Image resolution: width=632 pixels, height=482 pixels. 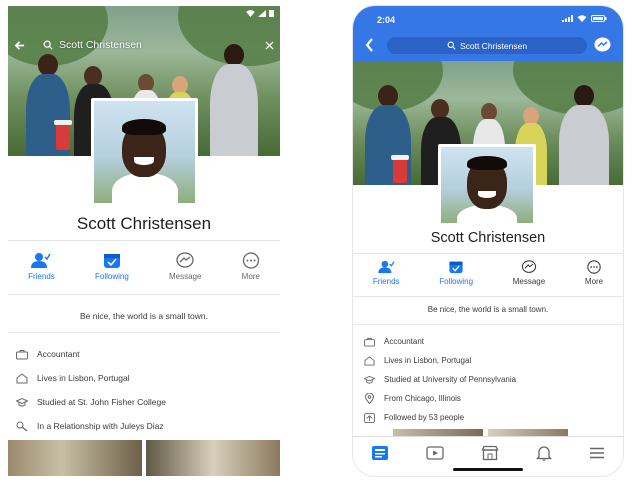 What do you see at coordinates (19, 45) in the screenshot?
I see `back-arrow-icon` at bounding box center [19, 45].